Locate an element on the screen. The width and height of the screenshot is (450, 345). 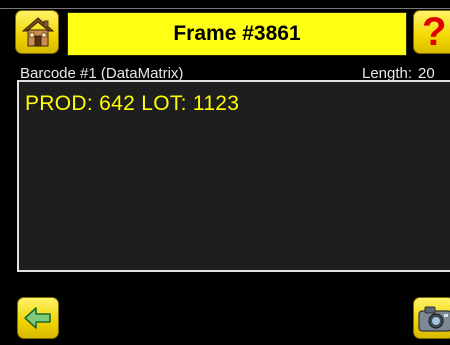
home-icon is located at coordinates (38, 32).